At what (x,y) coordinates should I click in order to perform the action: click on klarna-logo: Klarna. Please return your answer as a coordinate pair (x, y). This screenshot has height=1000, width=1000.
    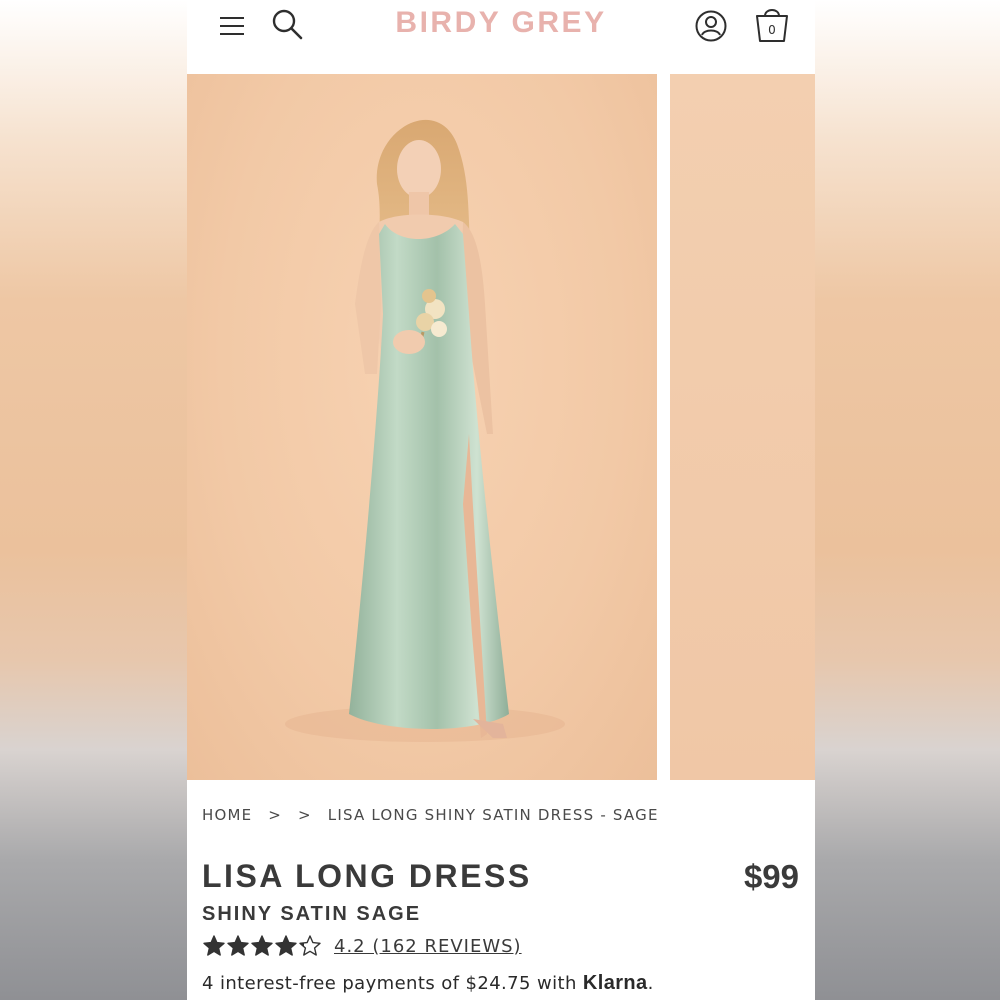
    Looking at the image, I should click on (615, 983).